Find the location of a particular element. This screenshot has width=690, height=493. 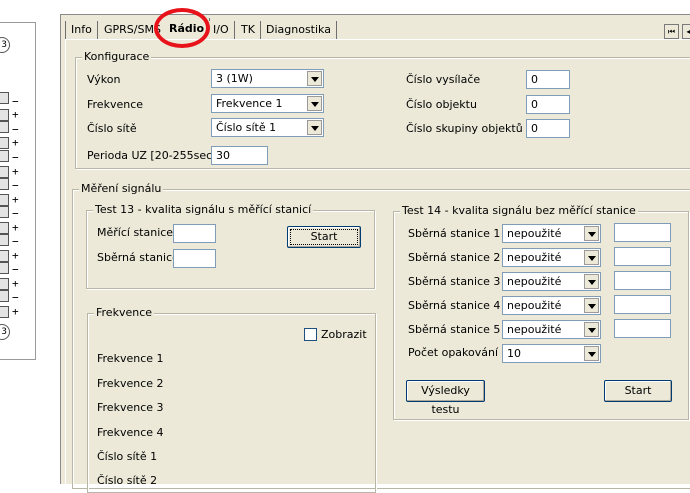

sberna-stanice-3-result is located at coordinates (642, 280).